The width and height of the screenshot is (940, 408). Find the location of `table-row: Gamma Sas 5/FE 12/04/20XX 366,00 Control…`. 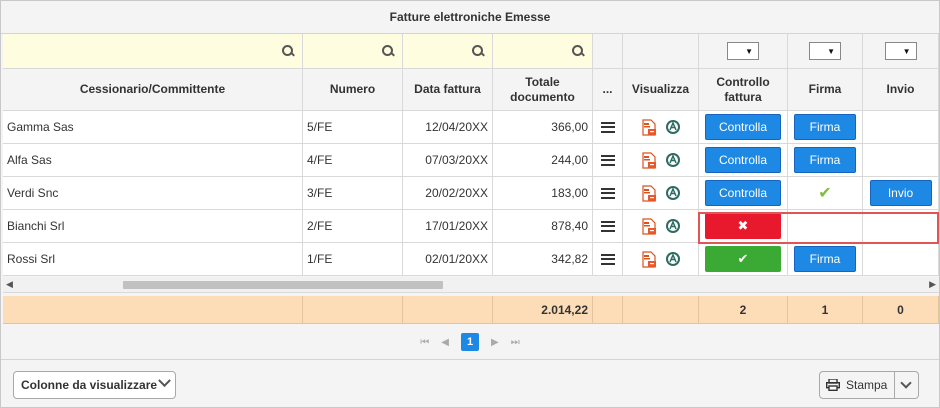

table-row: Gamma Sas 5/FE 12/04/20XX 366,00 Control… is located at coordinates (471, 127).